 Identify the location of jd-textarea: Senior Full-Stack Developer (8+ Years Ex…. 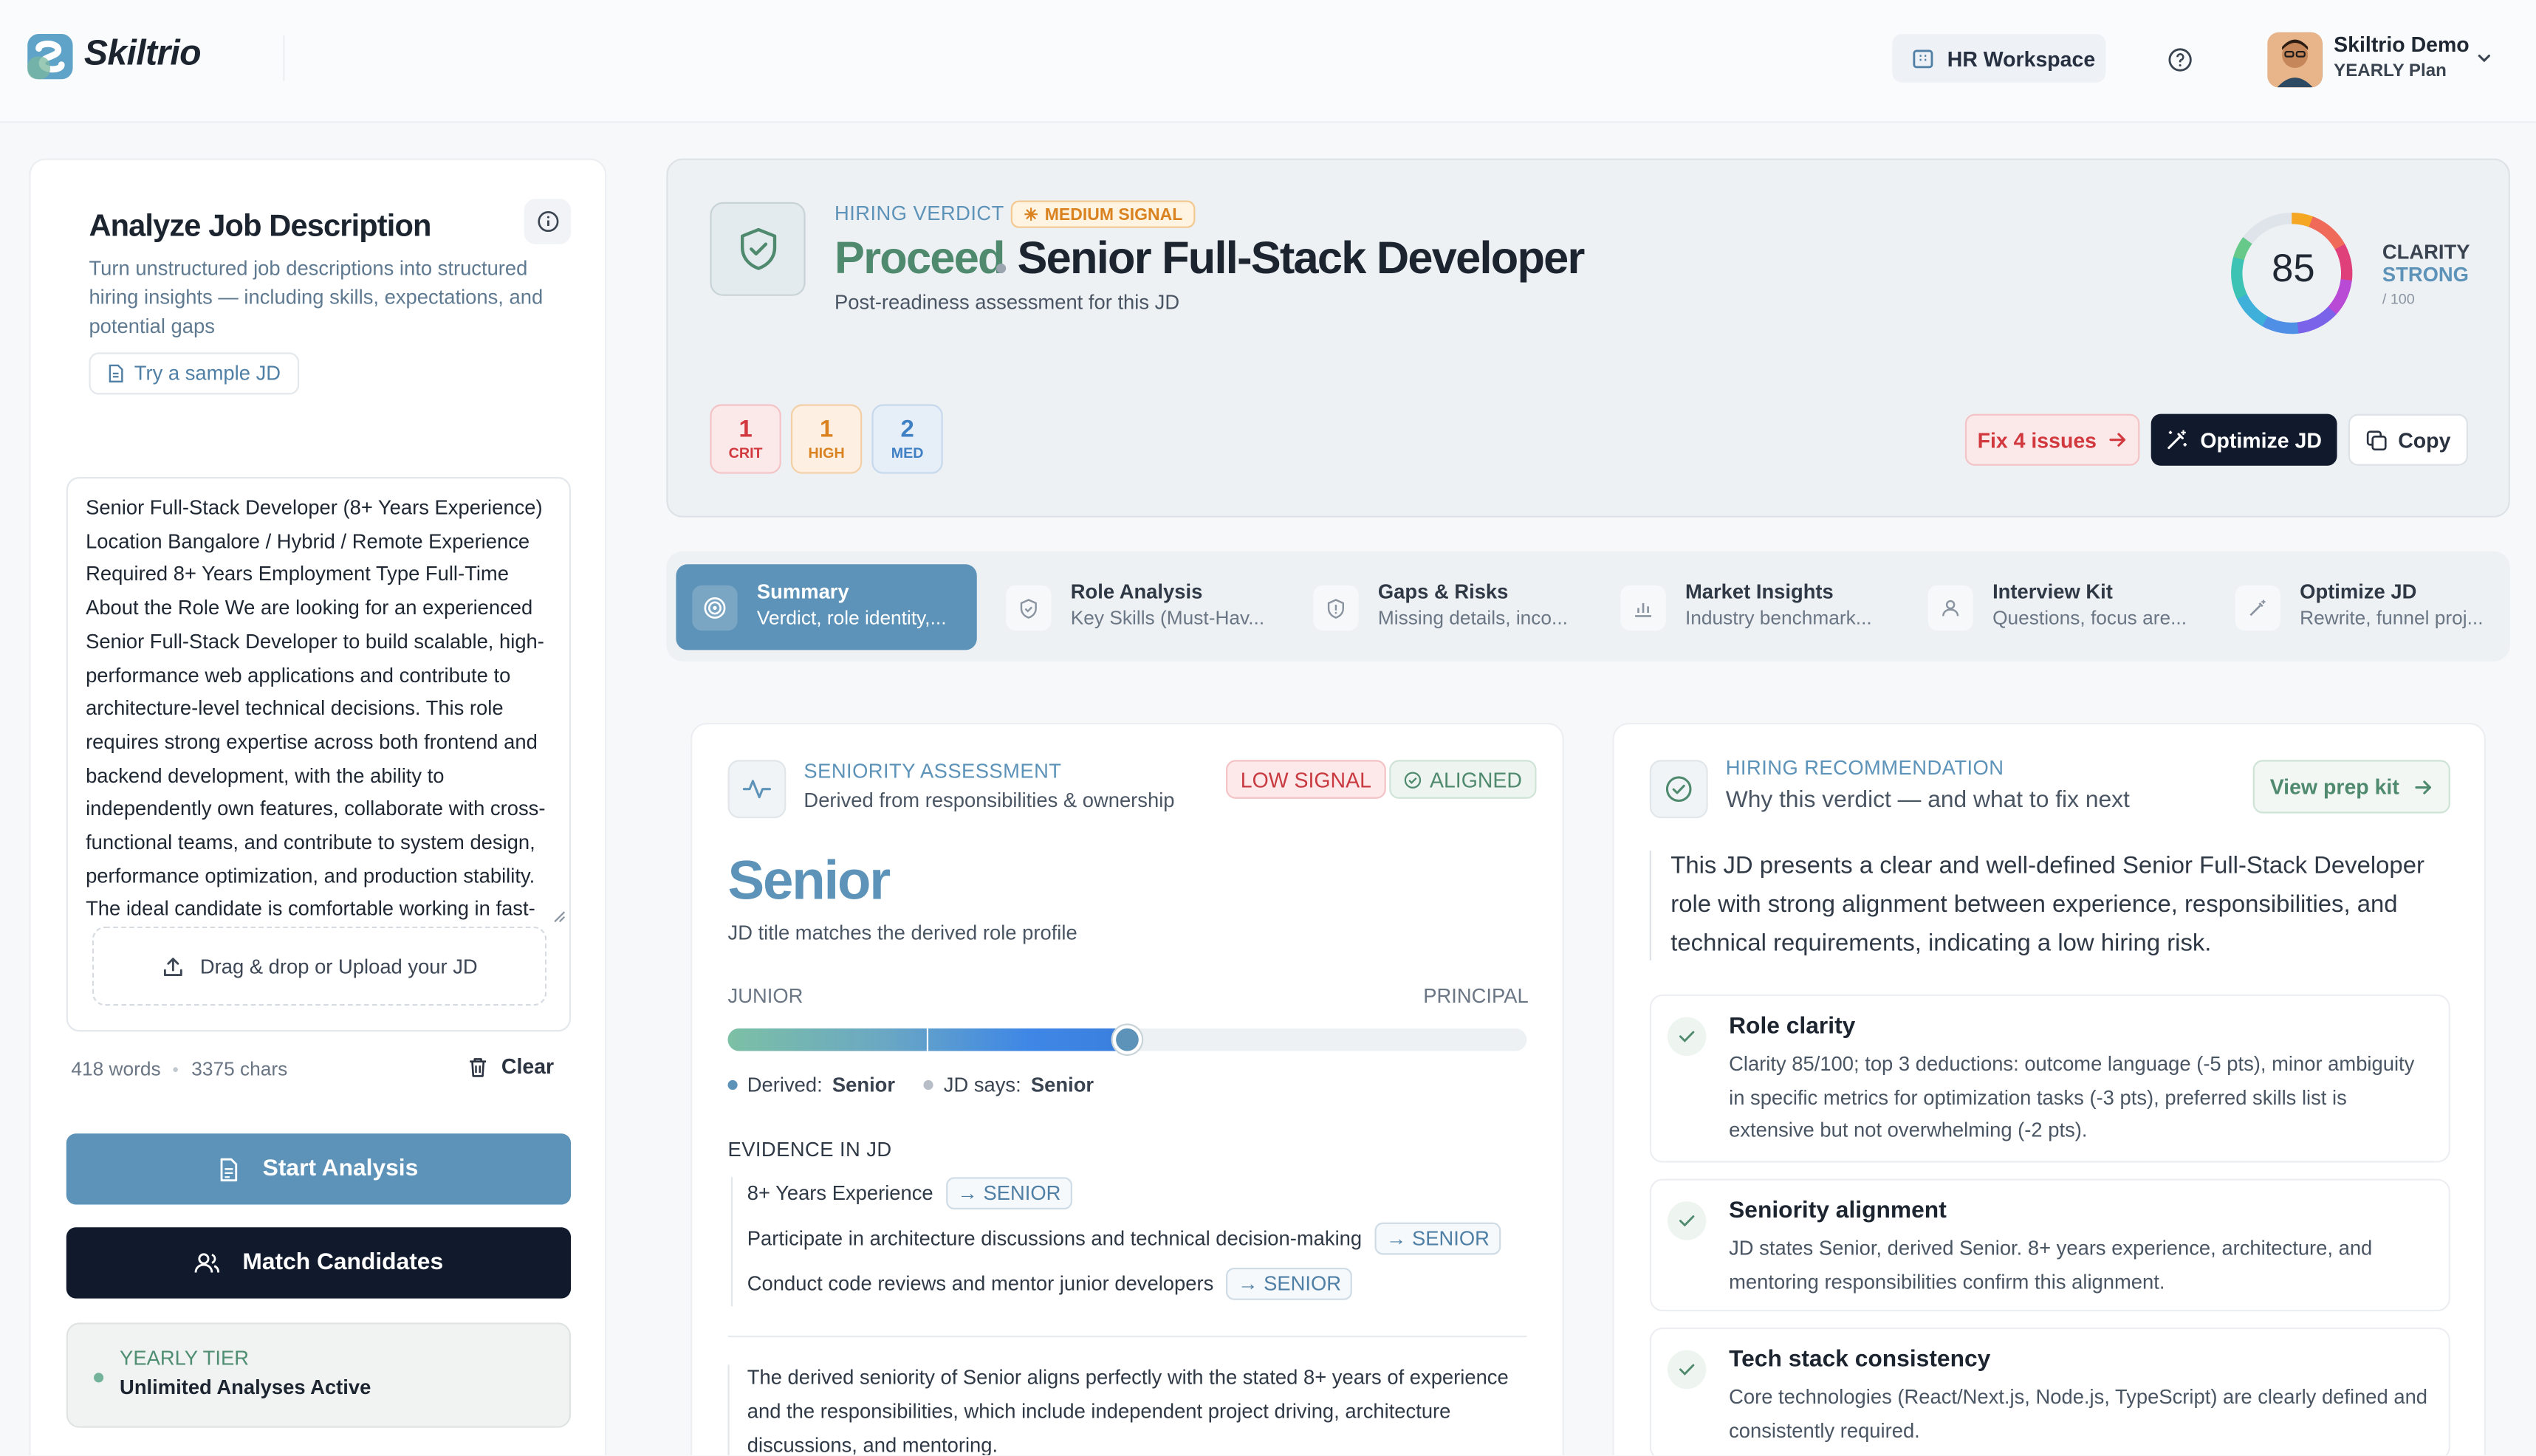
(322, 707).